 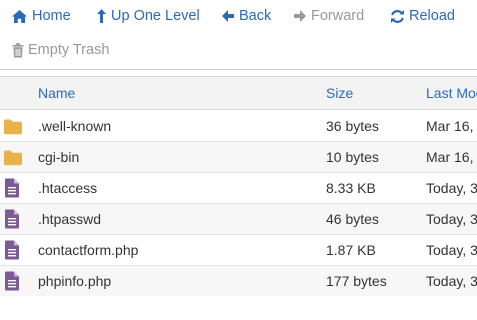 What do you see at coordinates (238, 281) in the screenshot?
I see `file-row: phpinfo.php 177 bytes Today, 3` at bounding box center [238, 281].